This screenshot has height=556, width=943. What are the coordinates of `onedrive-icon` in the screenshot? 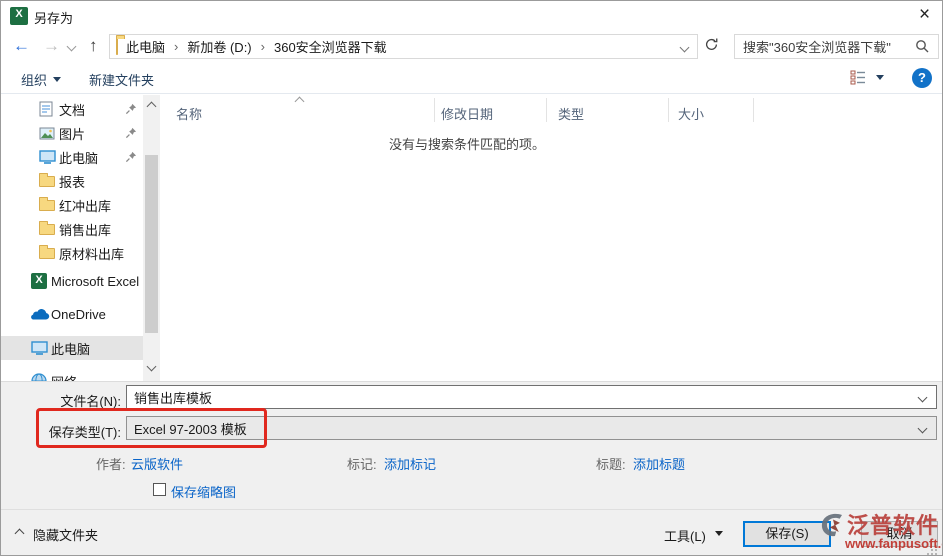 It's located at (41, 314).